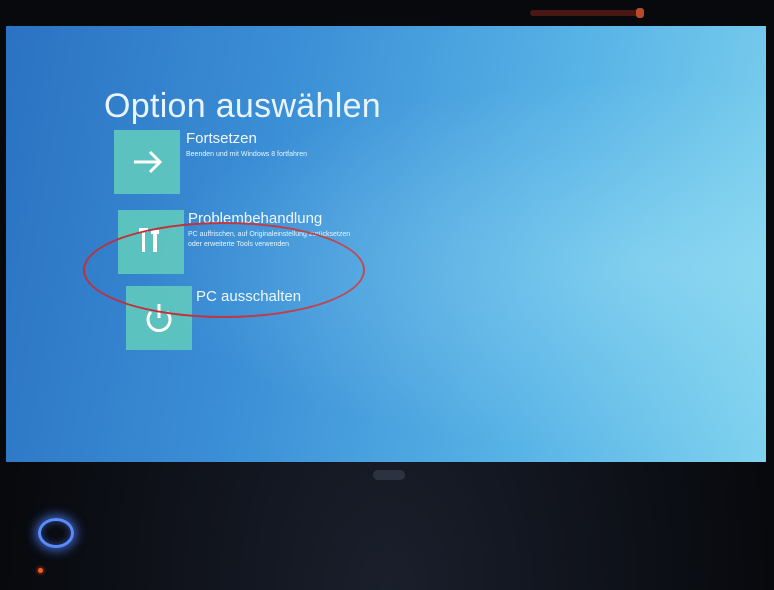  I want to click on arrow-right-icon, so click(147, 162).